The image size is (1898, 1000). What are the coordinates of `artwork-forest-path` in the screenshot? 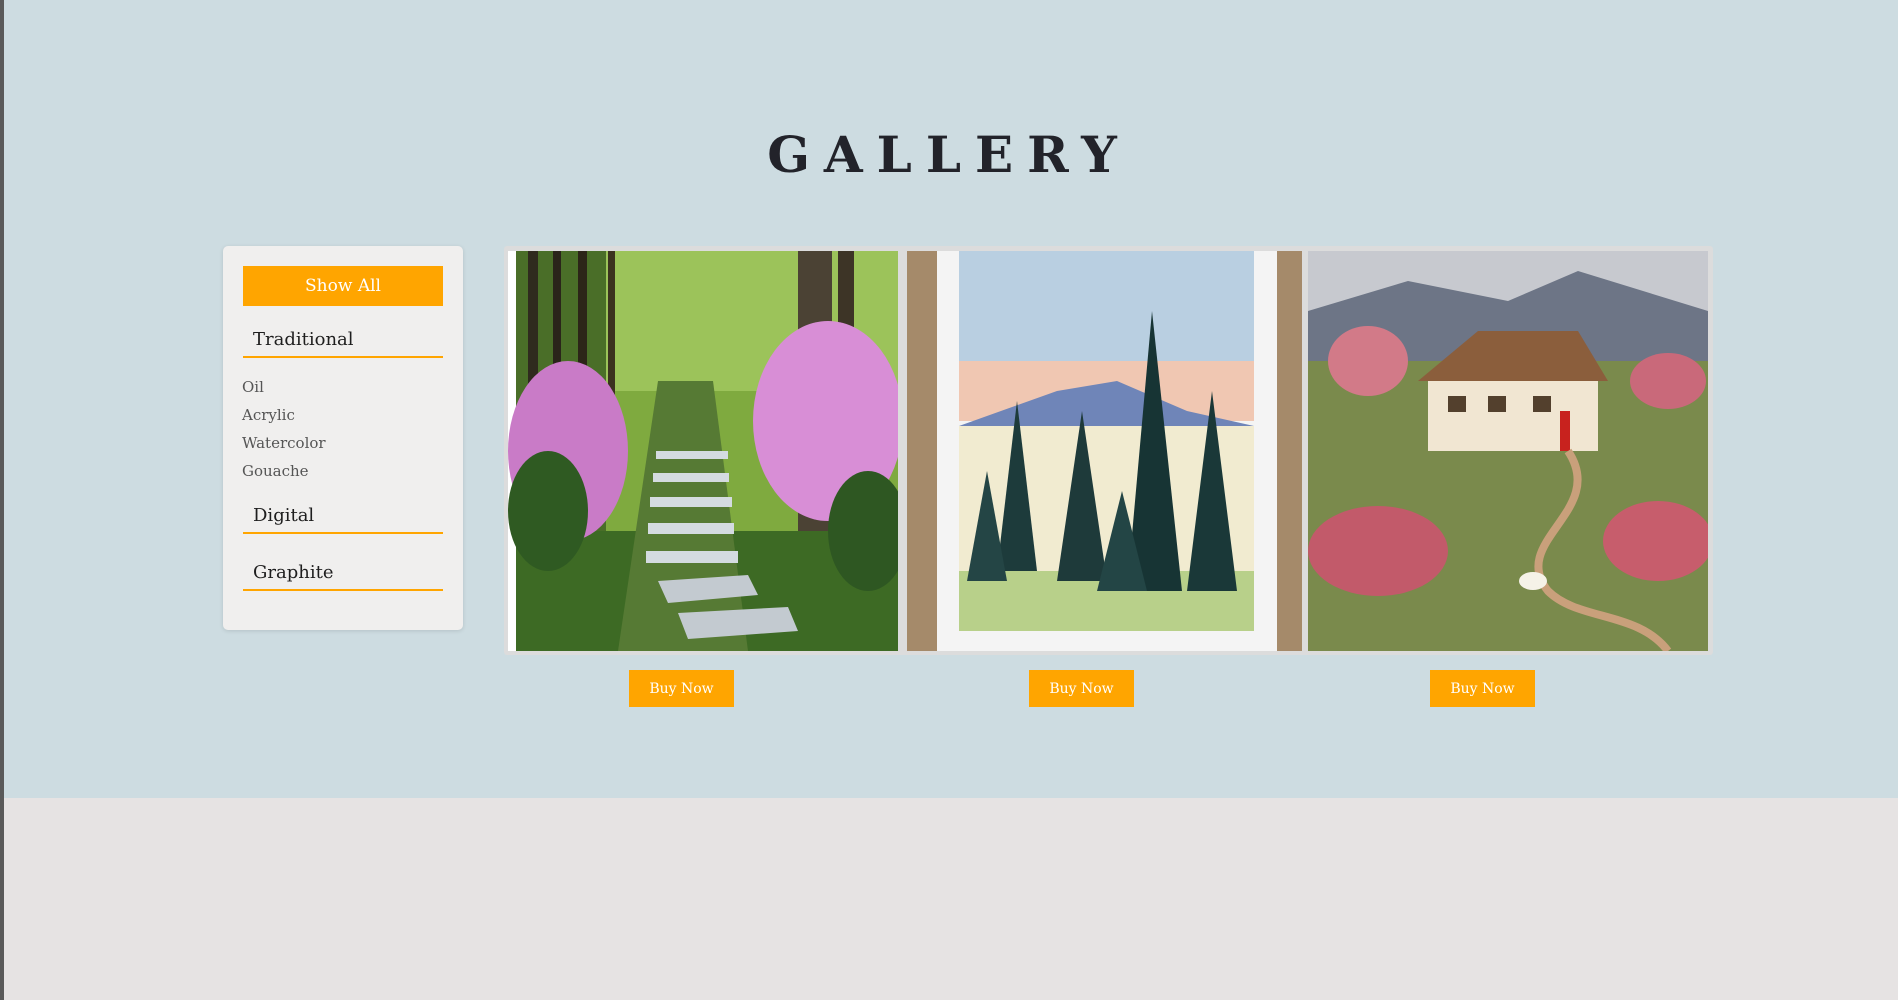 It's located at (703, 451).